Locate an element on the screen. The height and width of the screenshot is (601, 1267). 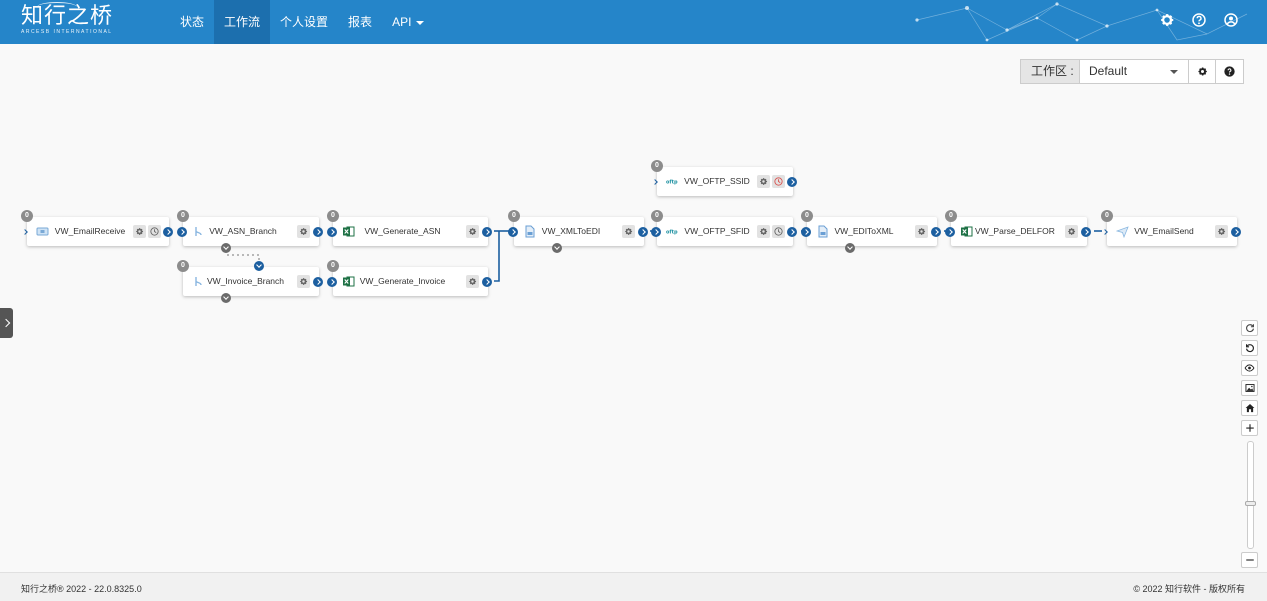
zoom-slider-thumb is located at coordinates (1250, 503).